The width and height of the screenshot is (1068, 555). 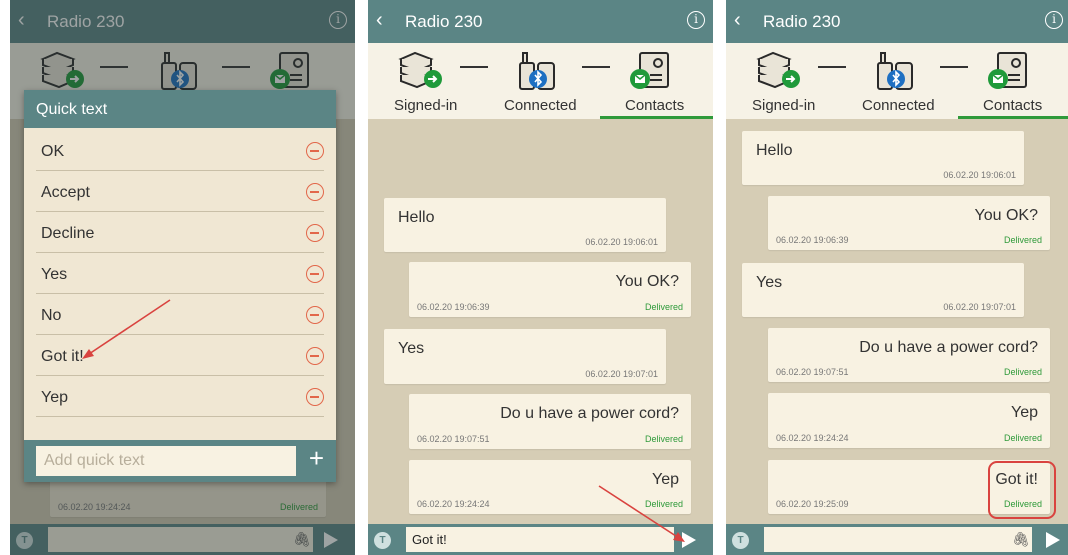 What do you see at coordinates (180, 232) in the screenshot?
I see `quick-text-item: Decline` at bounding box center [180, 232].